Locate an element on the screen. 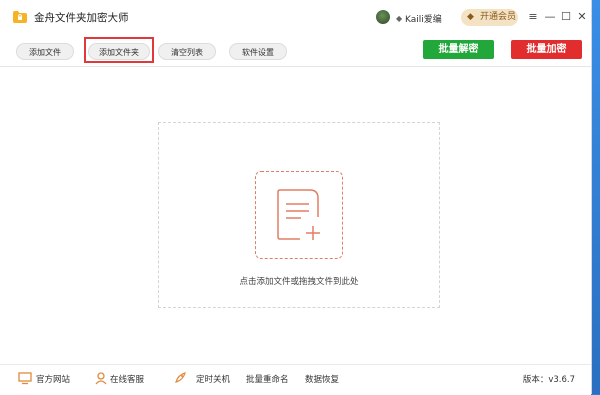 Image resolution: width=600 pixels, height=395 pixels. rocket-icon is located at coordinates (180, 377).